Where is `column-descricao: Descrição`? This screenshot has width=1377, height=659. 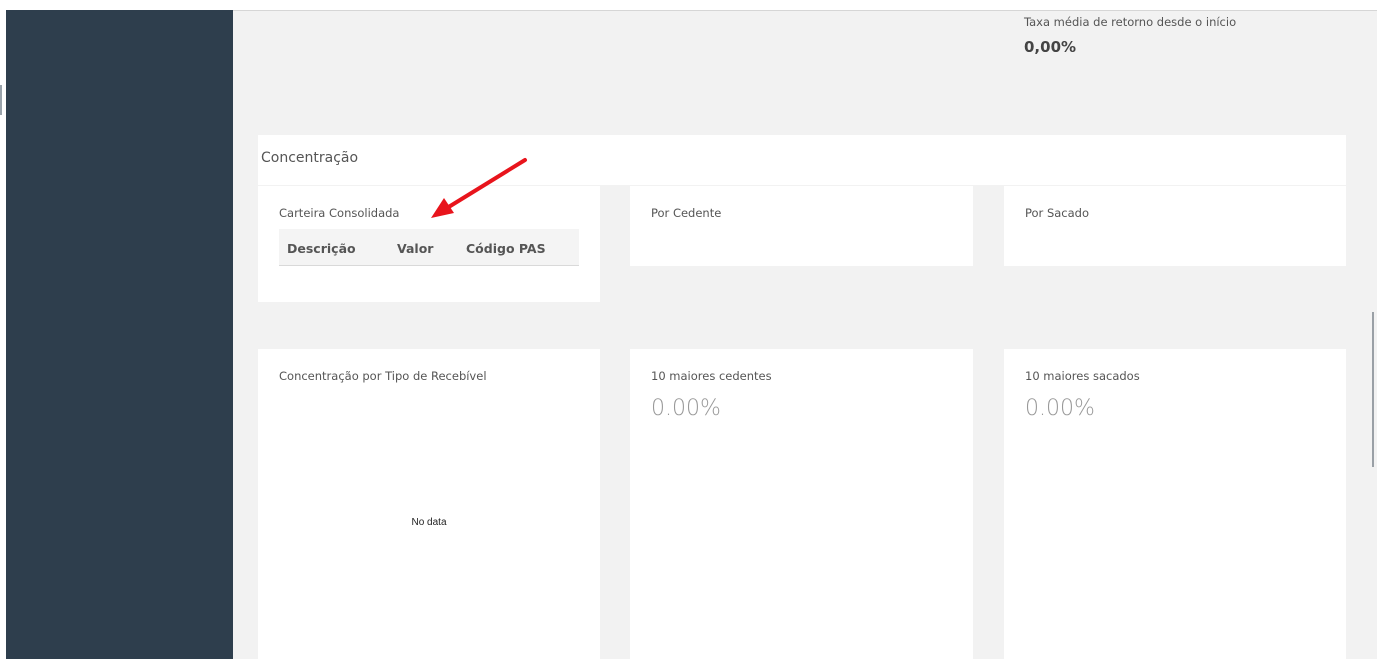 column-descricao: Descrição is located at coordinates (321, 248).